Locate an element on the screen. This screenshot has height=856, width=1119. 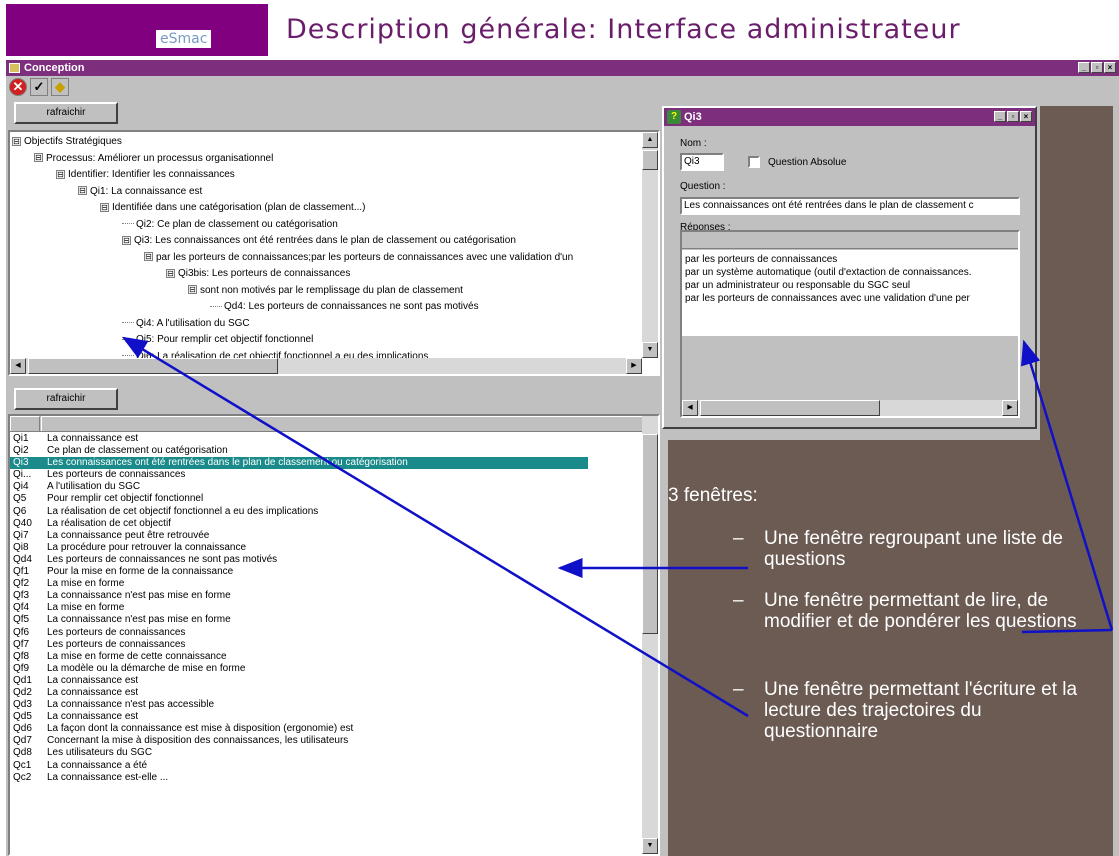
question-row: Qi7 La connaissance peut être retrouvée is located at coordinates (330, 536).